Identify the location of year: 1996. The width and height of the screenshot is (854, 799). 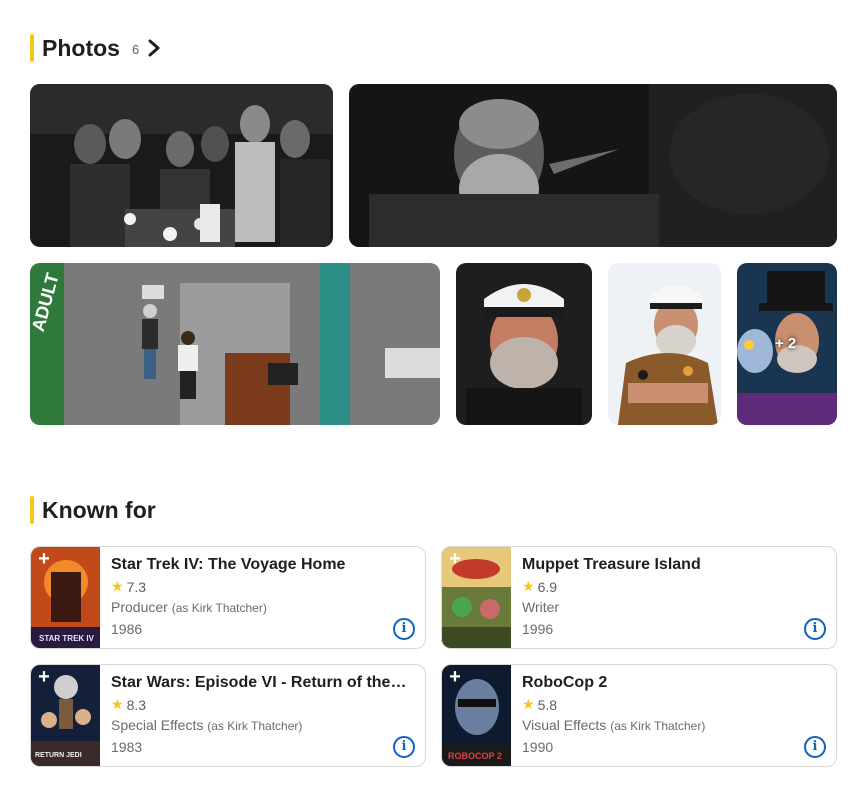
(538, 629).